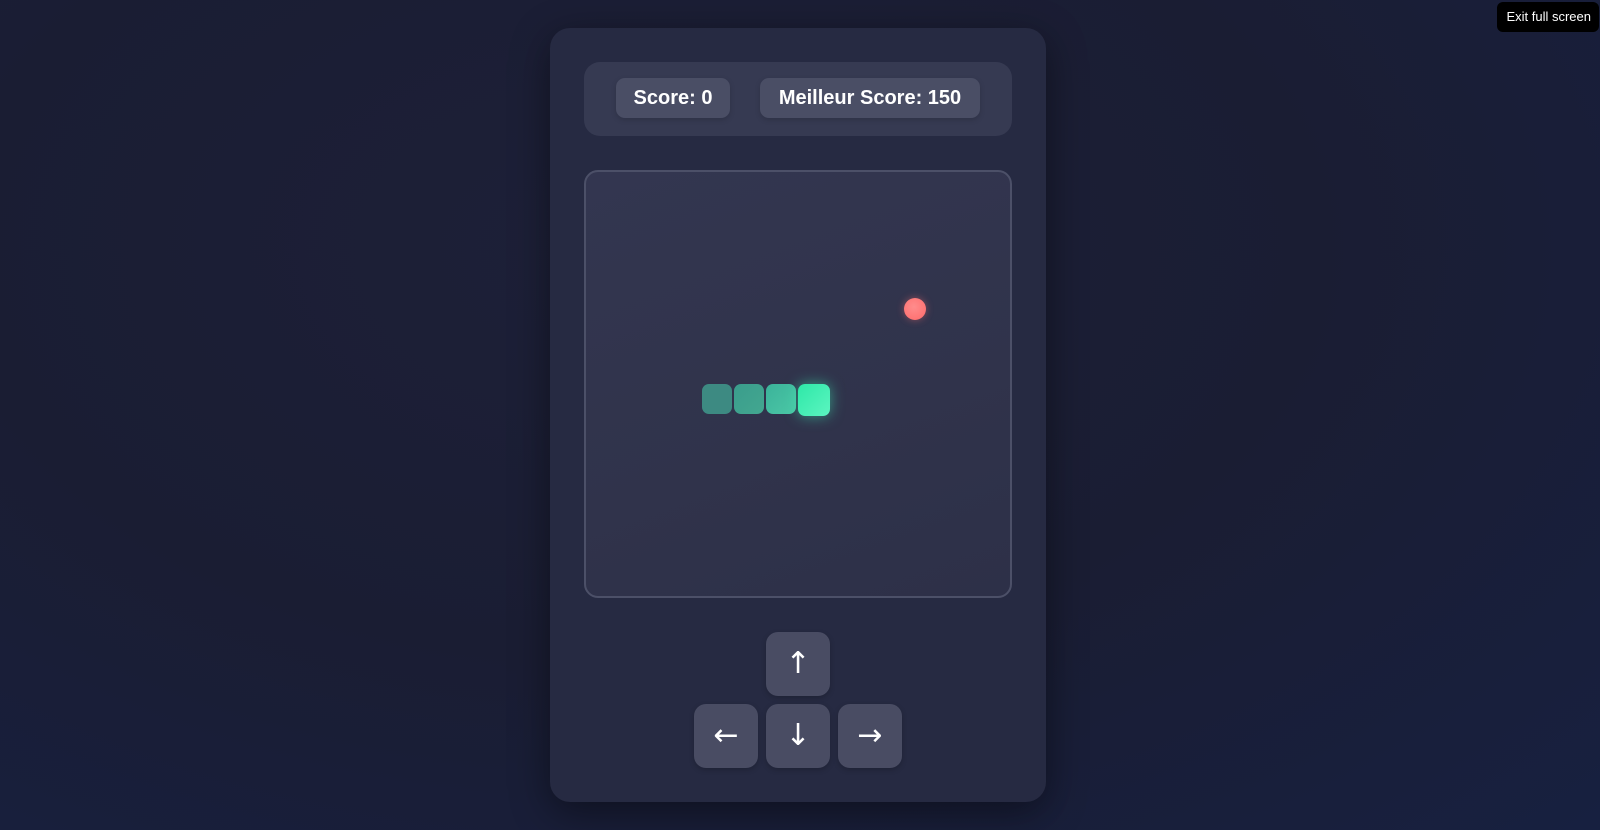  I want to click on score-panel: Score: 0 Meilleur Score: 150, so click(798, 99).